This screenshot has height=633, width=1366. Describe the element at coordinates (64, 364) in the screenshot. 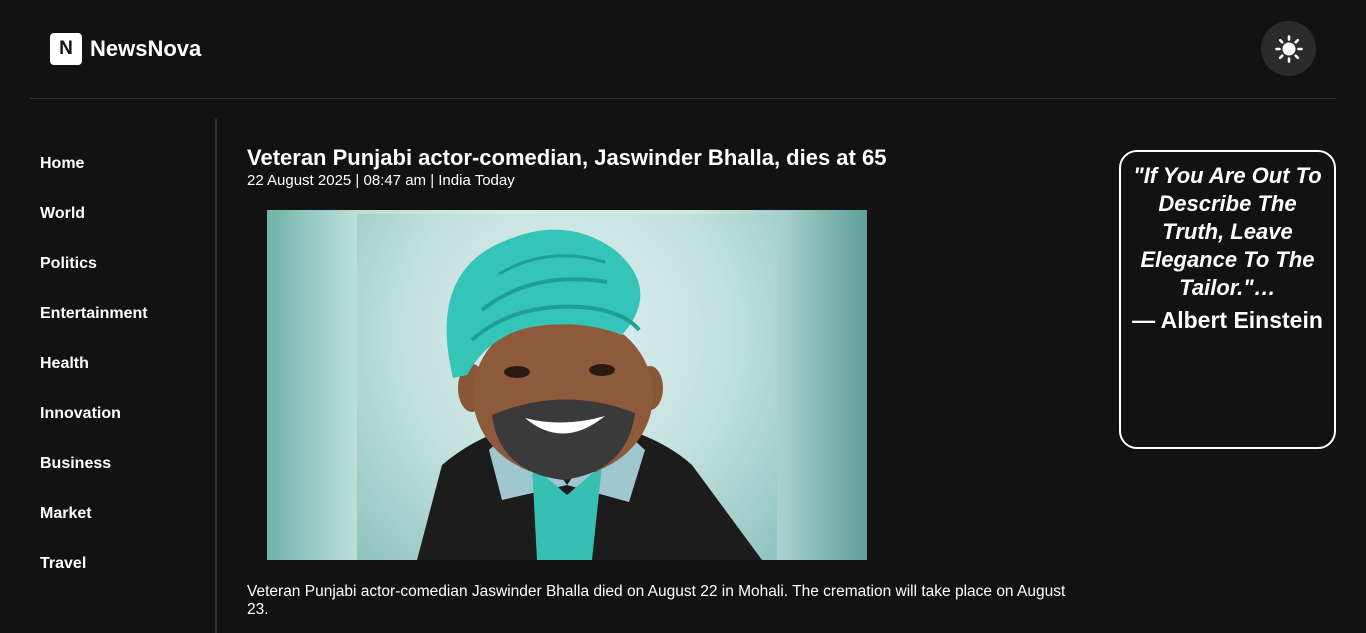

I see `nav-item-health: Health` at that location.